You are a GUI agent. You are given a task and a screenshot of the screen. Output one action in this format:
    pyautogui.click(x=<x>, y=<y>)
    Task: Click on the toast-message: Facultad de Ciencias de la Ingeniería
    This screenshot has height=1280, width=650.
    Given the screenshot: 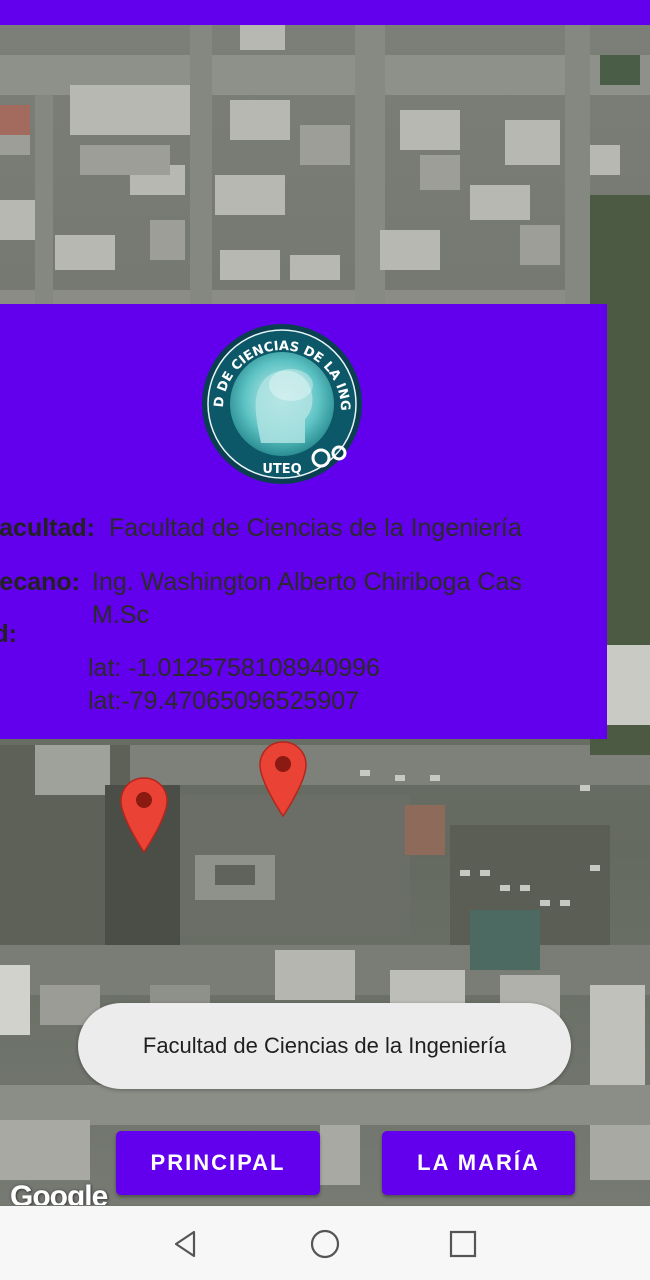 What is the action you would take?
    pyautogui.click(x=324, y=1046)
    